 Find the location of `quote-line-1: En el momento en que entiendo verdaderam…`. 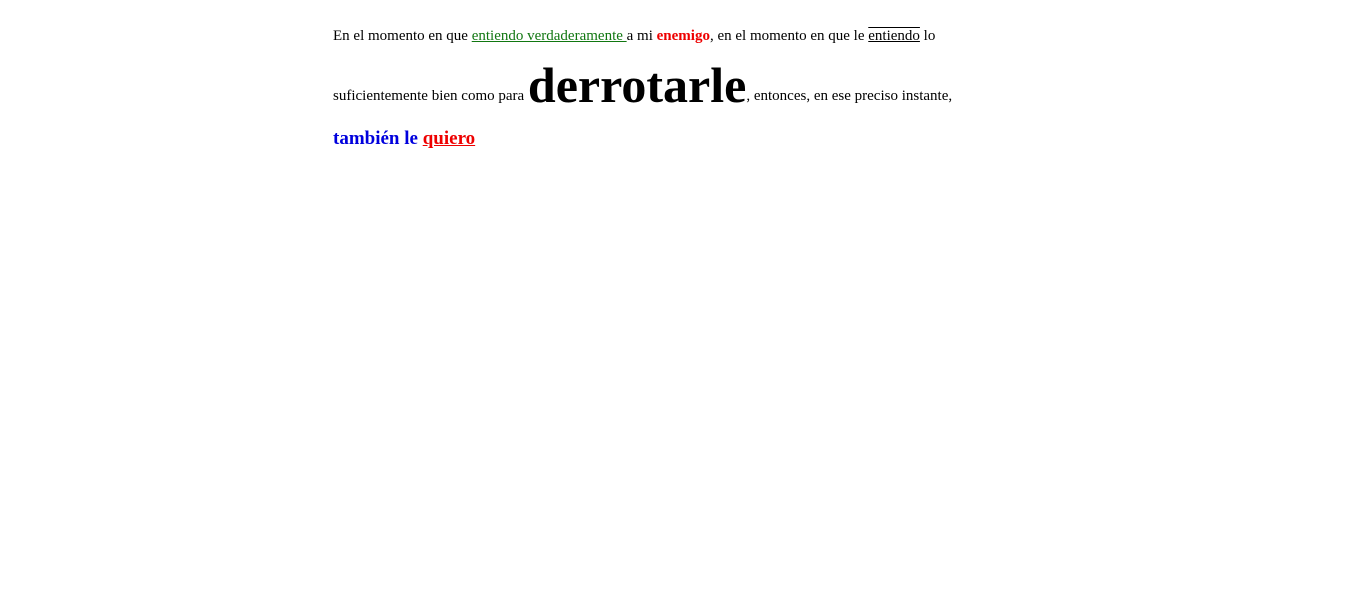

quote-line-1: En el momento en que entiendo verdaderam… is located at coordinates (634, 36).